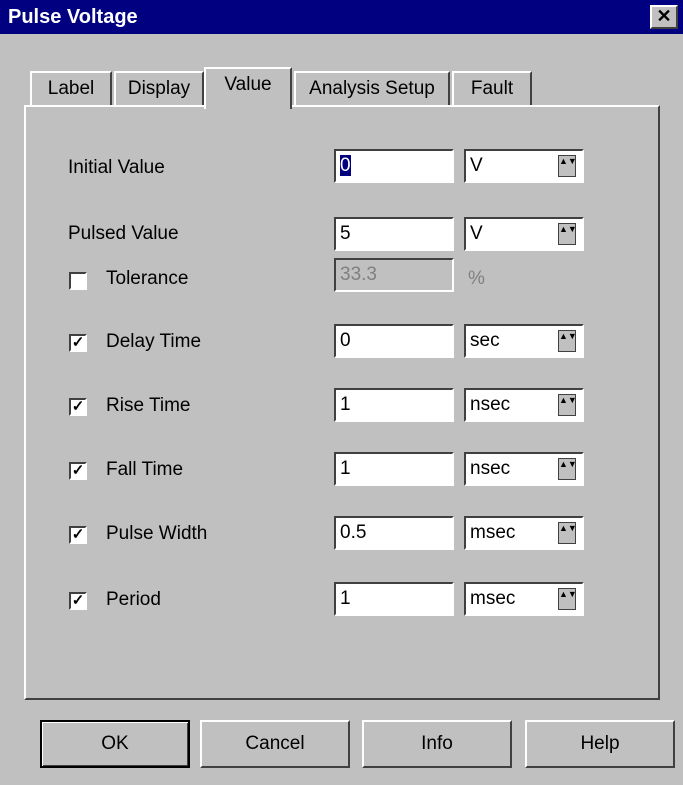 Image resolution: width=683 pixels, height=785 pixels. Describe the element at coordinates (248, 84) in the screenshot. I see `tab-value-text: Value` at that location.